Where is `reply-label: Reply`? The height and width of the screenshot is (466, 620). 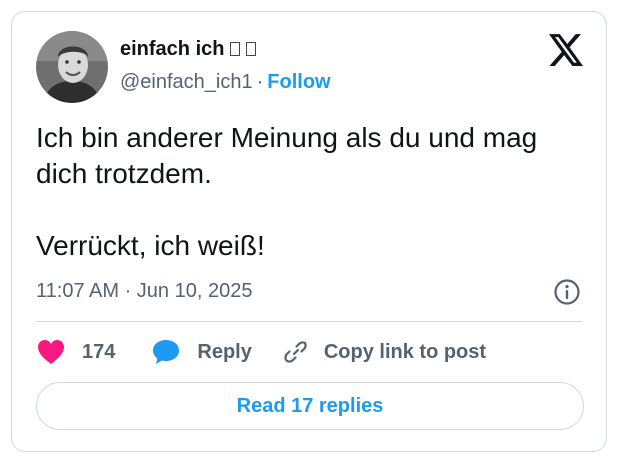 reply-label: Reply is located at coordinates (224, 351).